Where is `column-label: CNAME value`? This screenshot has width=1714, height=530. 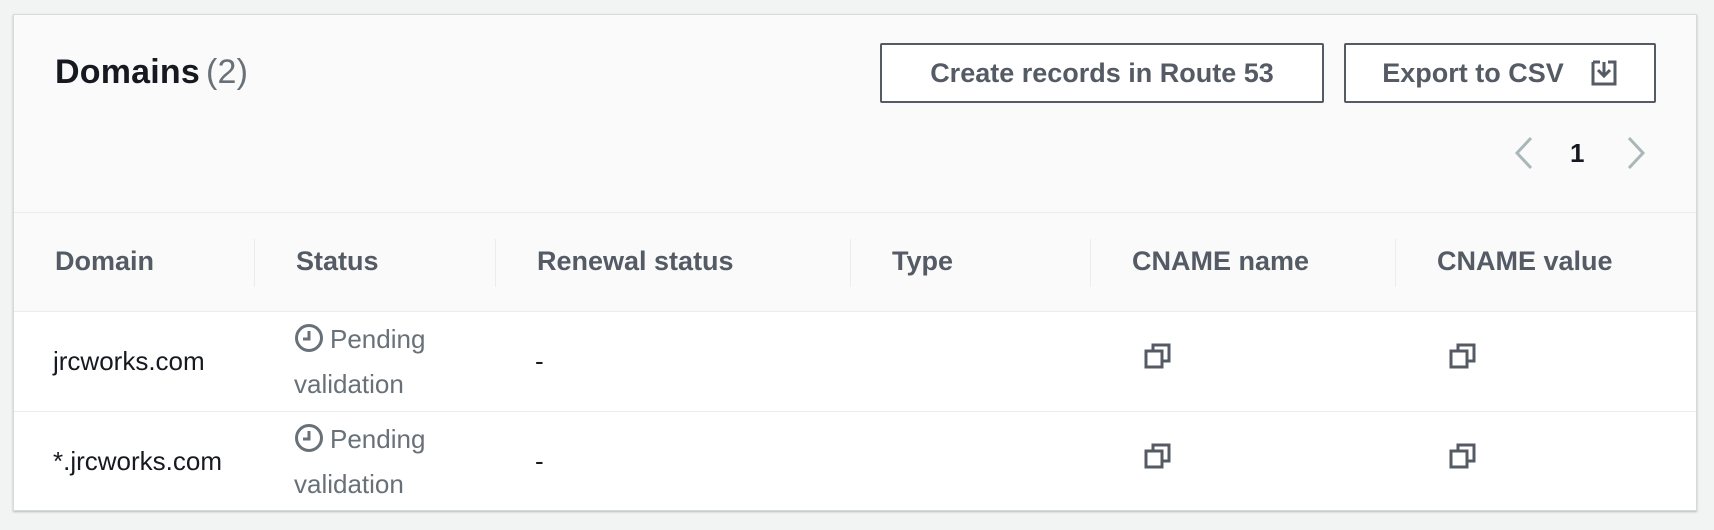
column-label: CNAME value is located at coordinates (1525, 261).